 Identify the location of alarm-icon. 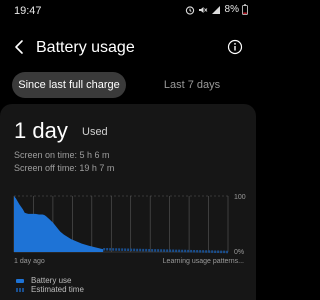
(190, 10).